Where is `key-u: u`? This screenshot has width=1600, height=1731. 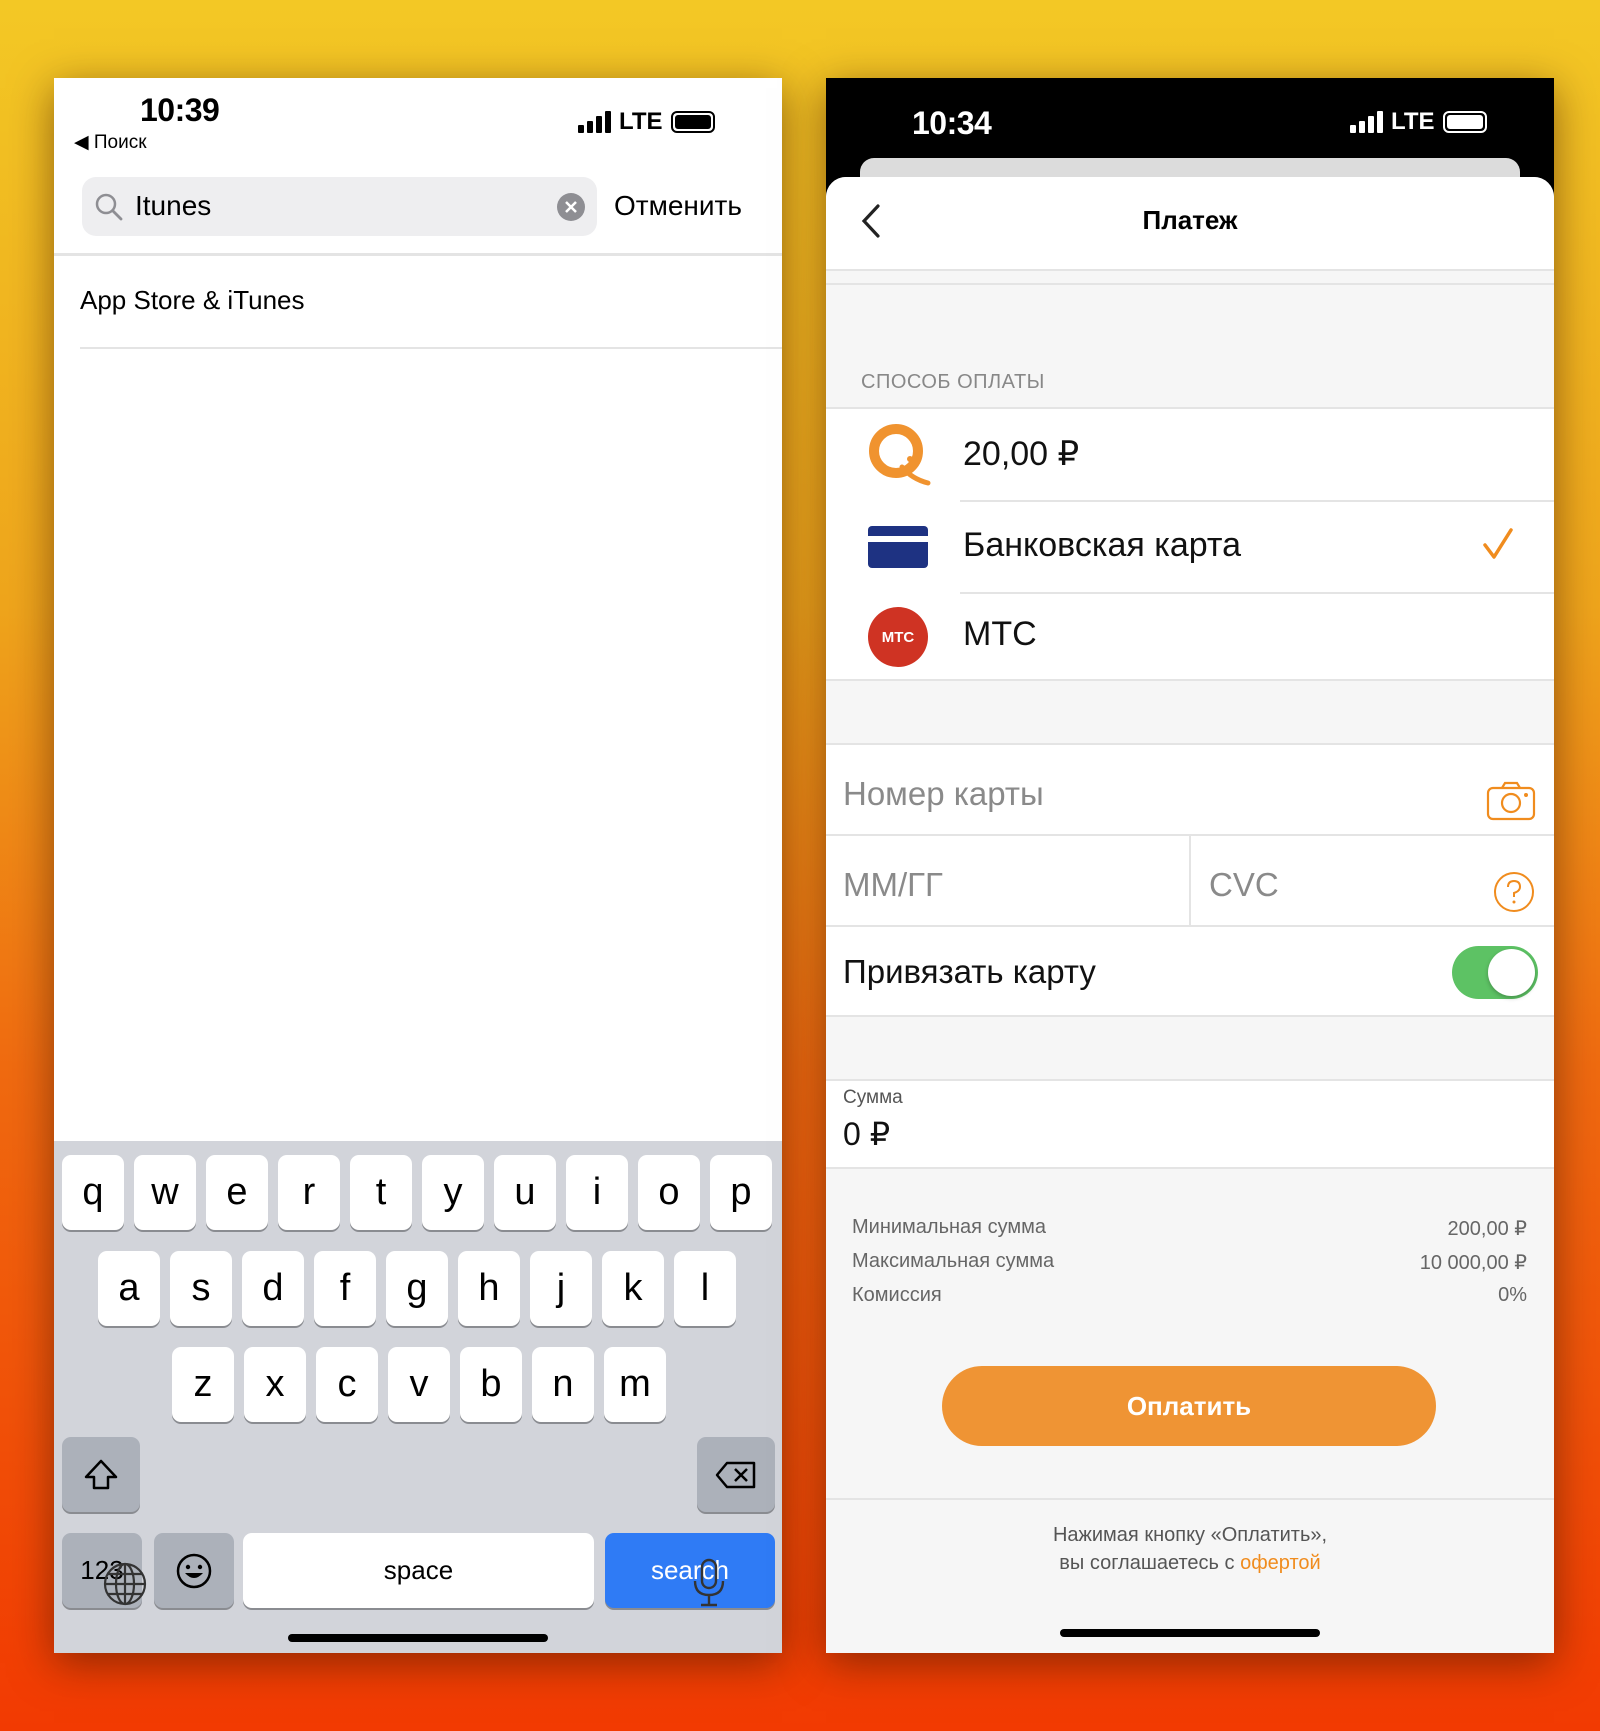
key-u: u is located at coordinates (525, 1192).